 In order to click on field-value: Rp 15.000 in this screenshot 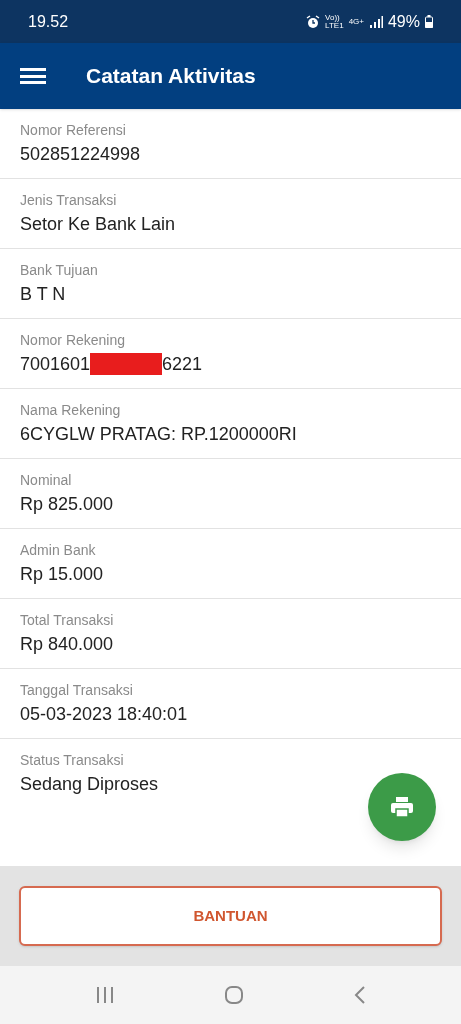, I will do `click(62, 574)`.